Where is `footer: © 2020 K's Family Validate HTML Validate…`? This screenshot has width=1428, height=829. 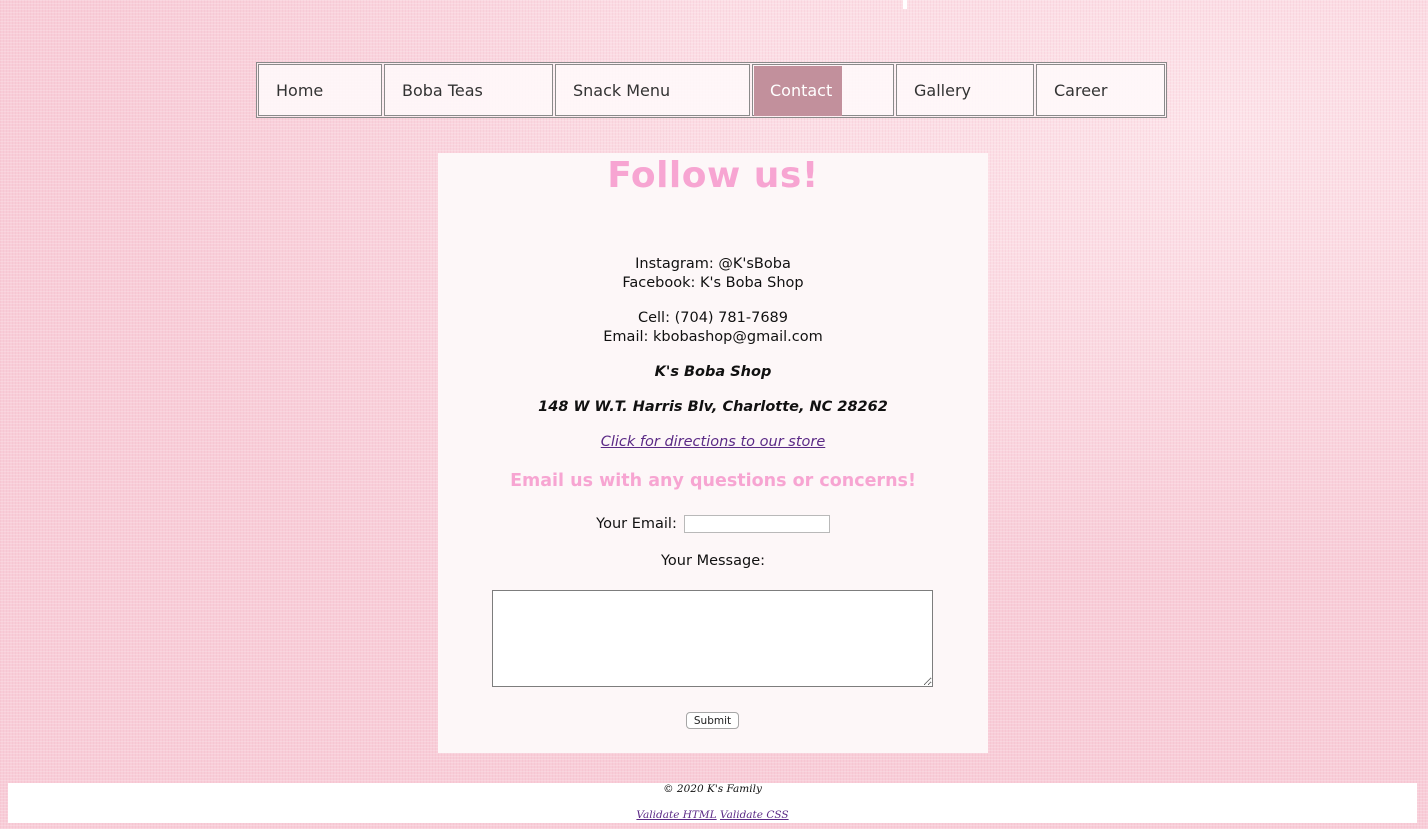 footer: © 2020 K's Family Validate HTML Validate… is located at coordinates (712, 803).